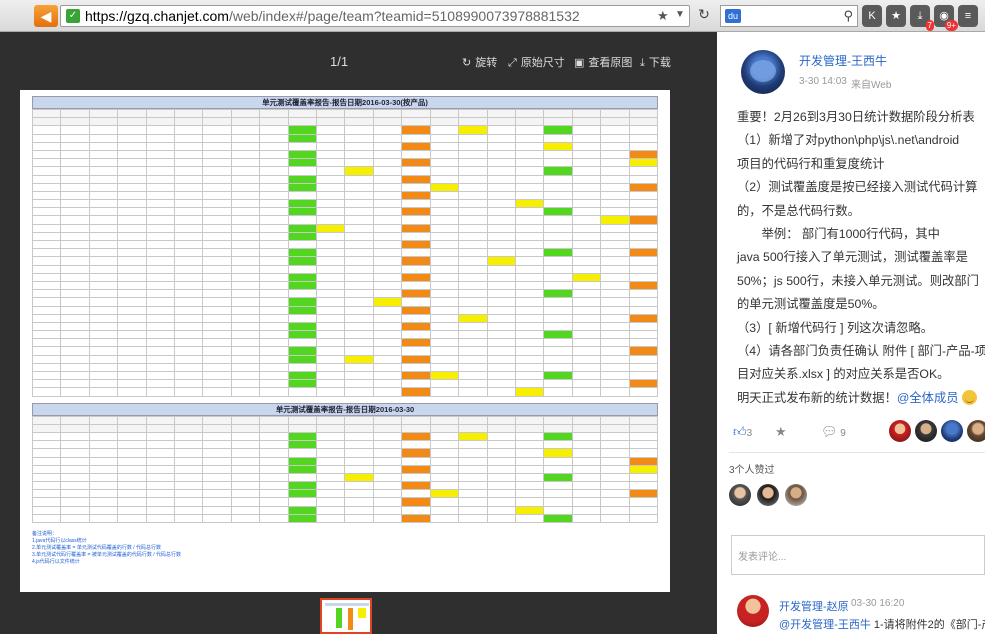 Image resolution: width=985 pixels, height=634 pixels. I want to click on comment-button: 💬︎ 9, so click(833, 432).